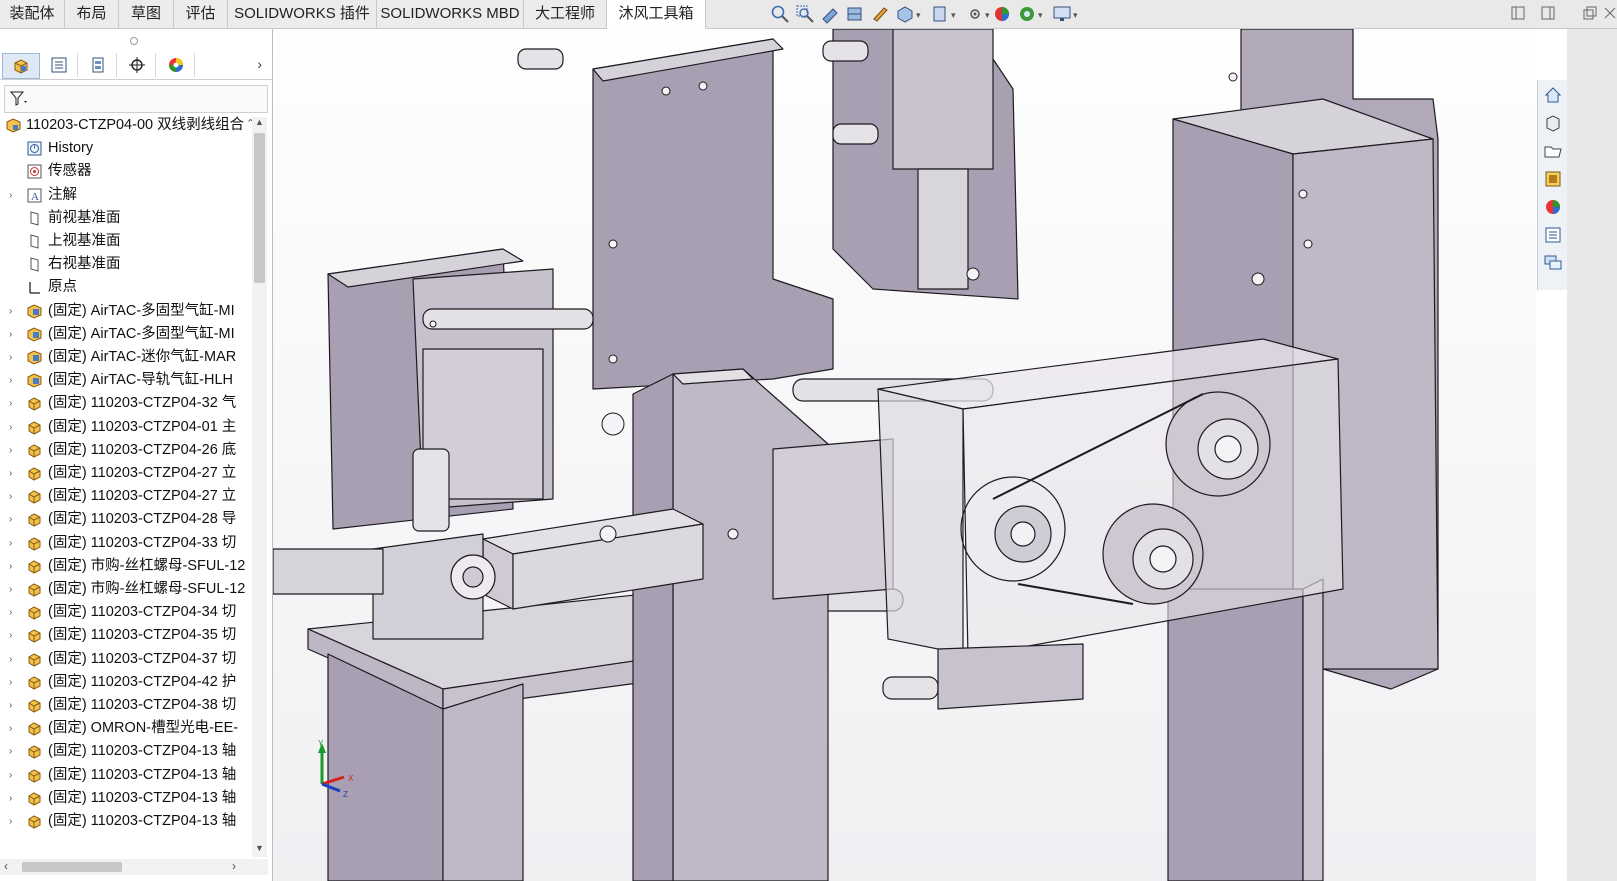  I want to click on tree-item: 传感器, so click(126, 171).